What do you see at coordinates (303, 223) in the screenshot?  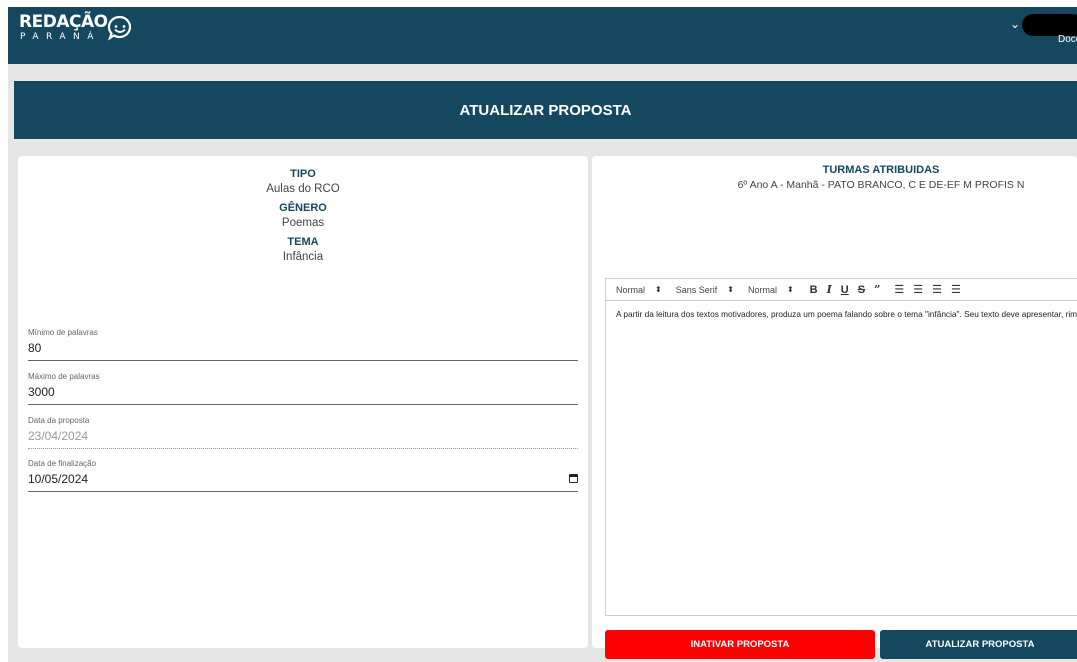 I see `genero-value: Poemas` at bounding box center [303, 223].